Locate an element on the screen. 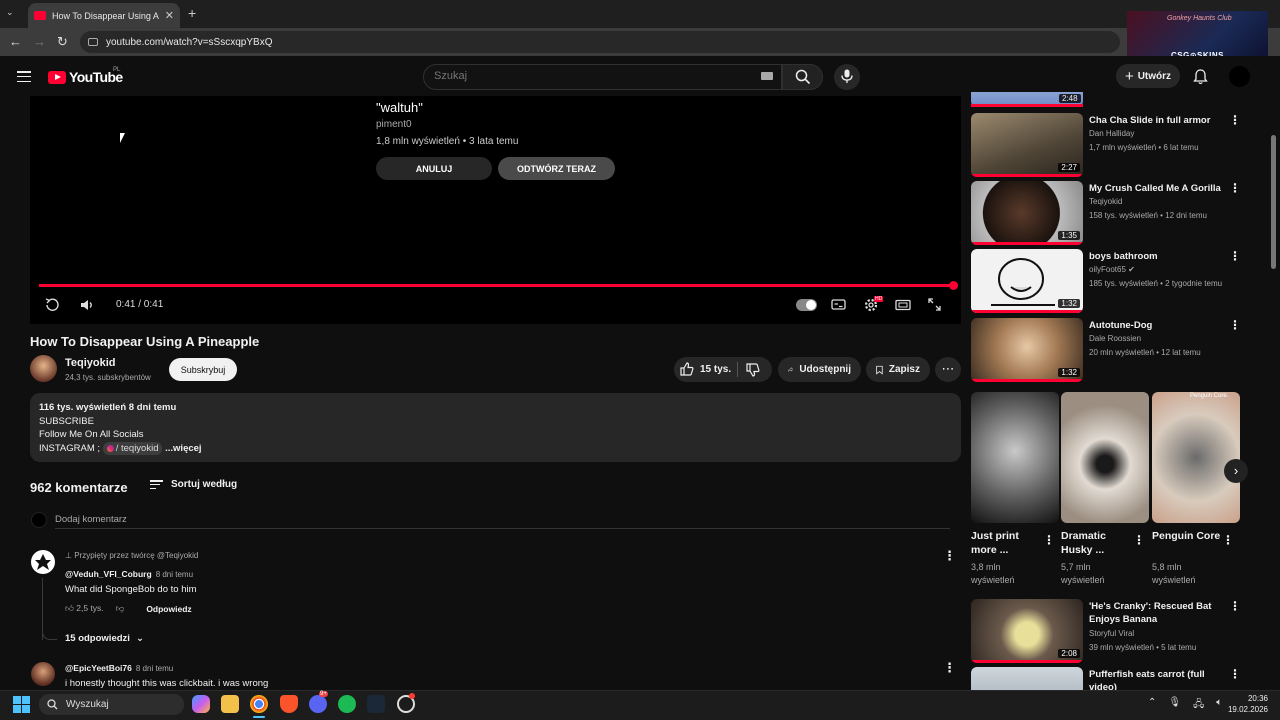 The image size is (1280, 720). copilot-icon is located at coordinates (201, 704).